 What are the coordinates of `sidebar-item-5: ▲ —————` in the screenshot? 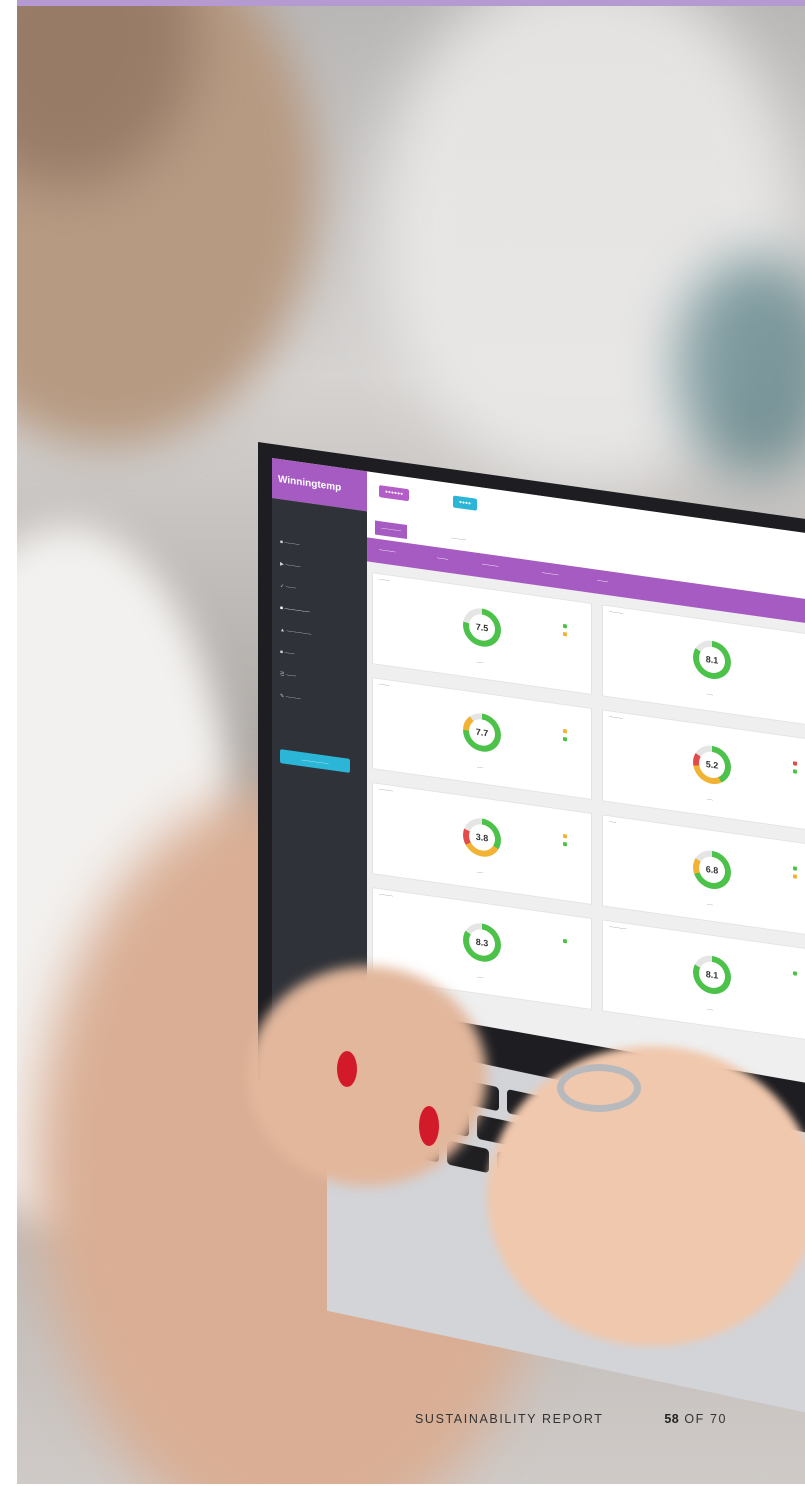 It's located at (296, 632).